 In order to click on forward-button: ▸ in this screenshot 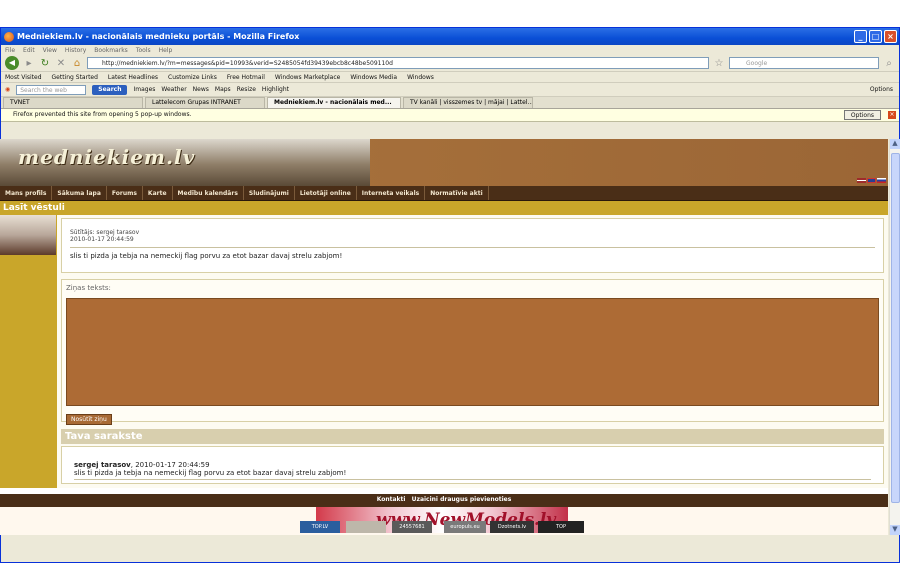, I will do `click(29, 63)`.